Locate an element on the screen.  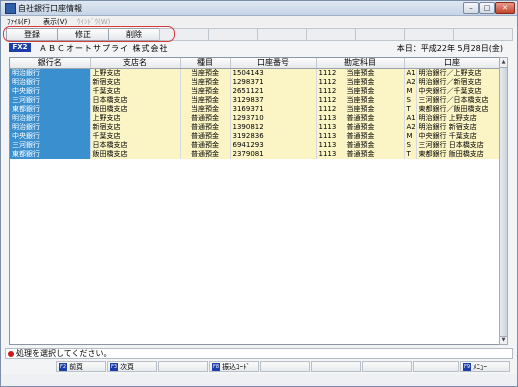
window-title: 自社銀行口座情報 is located at coordinates (50, 8).